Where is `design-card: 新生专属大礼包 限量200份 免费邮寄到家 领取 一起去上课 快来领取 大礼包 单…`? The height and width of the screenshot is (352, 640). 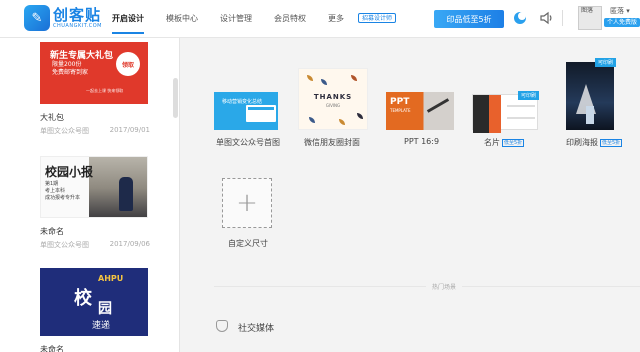 design-card: 新生专属大礼包 限量200份 免费邮寄到家 领取 一起去上课 快来领取 大礼包 单… is located at coordinates (95, 89).